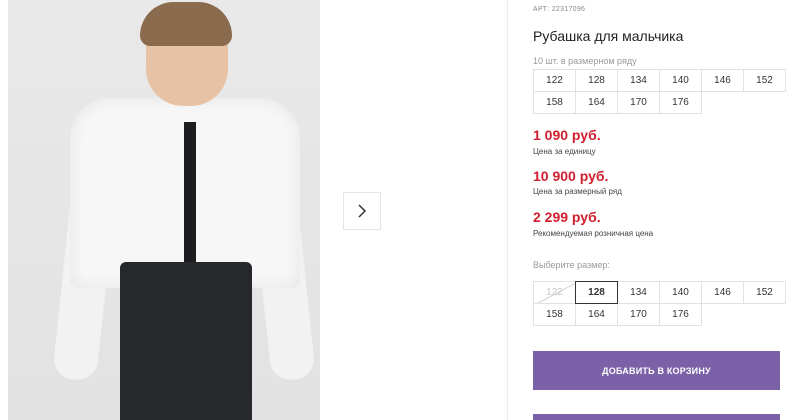  What do you see at coordinates (608, 36) in the screenshot?
I see `product-title: Рубашка для мальчика` at bounding box center [608, 36].